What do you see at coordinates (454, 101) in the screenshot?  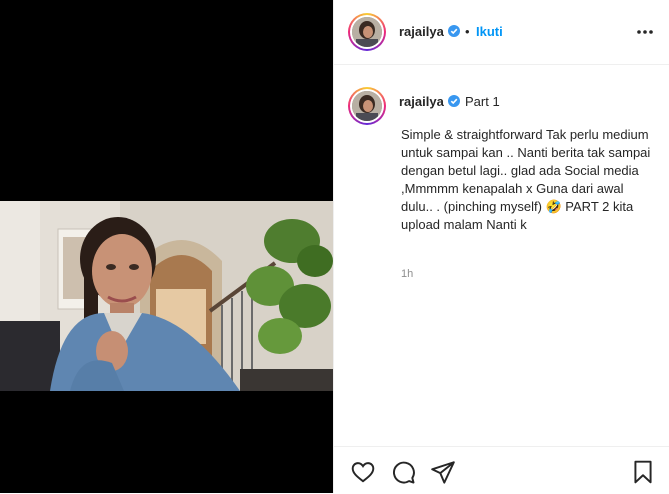 I see `caption-verified-badge-icon` at bounding box center [454, 101].